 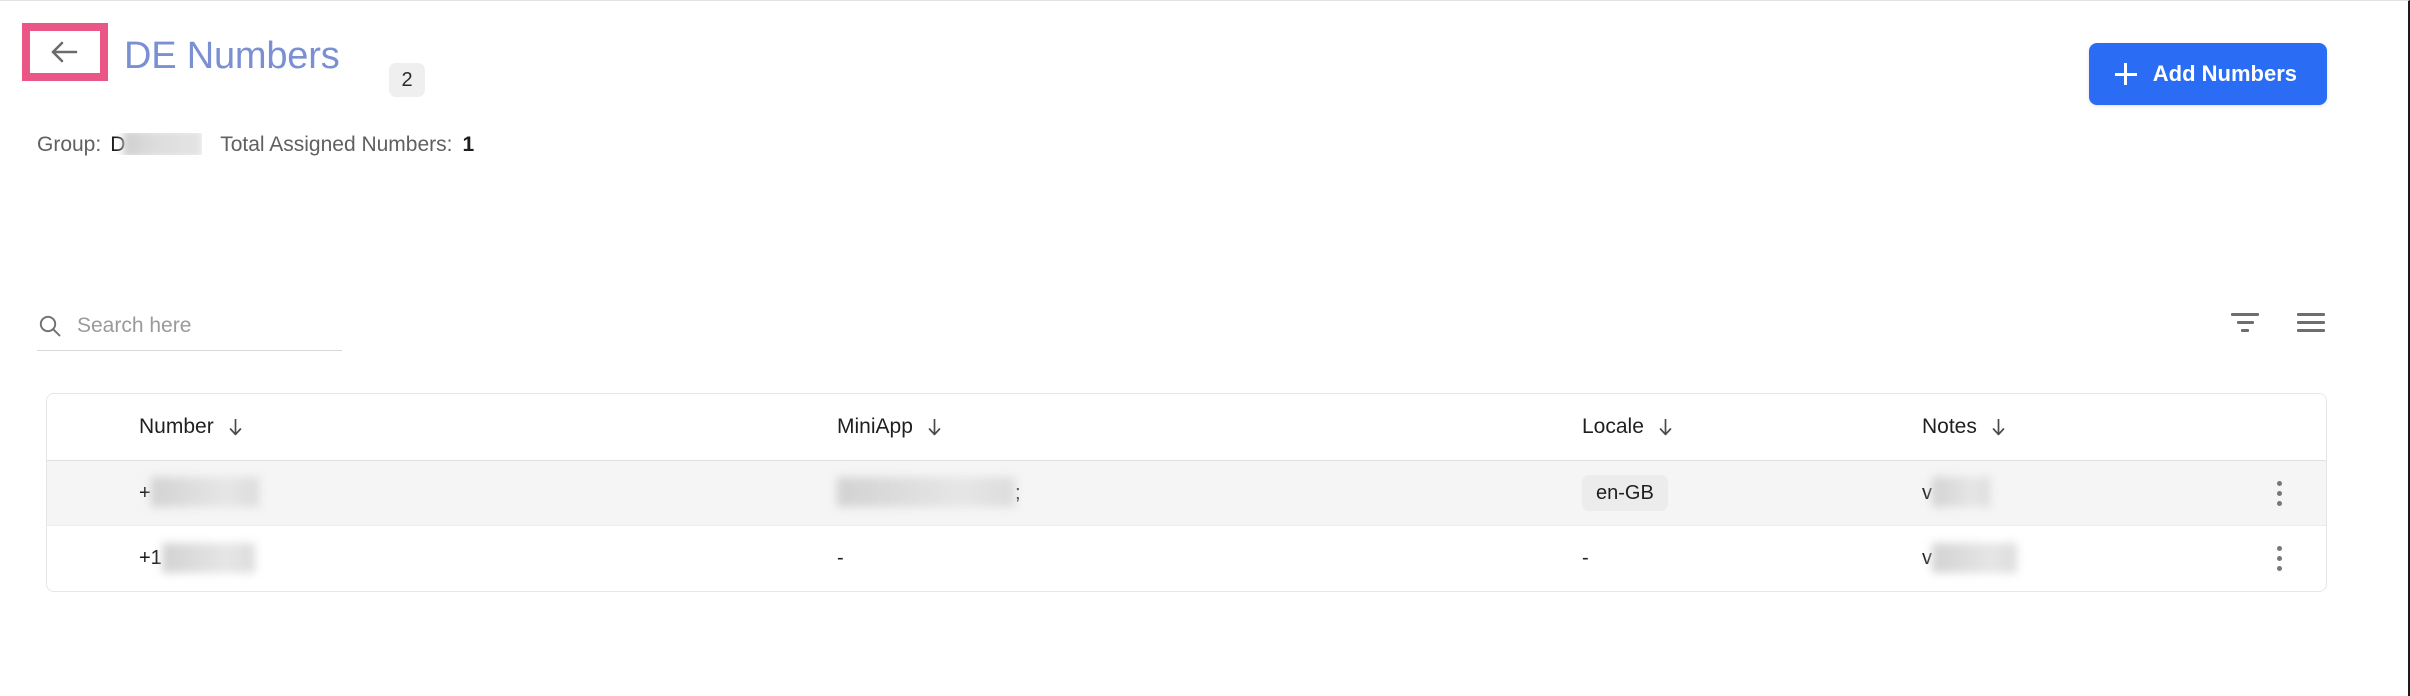 What do you see at coordinates (468, 144) in the screenshot?
I see `total-assigned-value: 1` at bounding box center [468, 144].